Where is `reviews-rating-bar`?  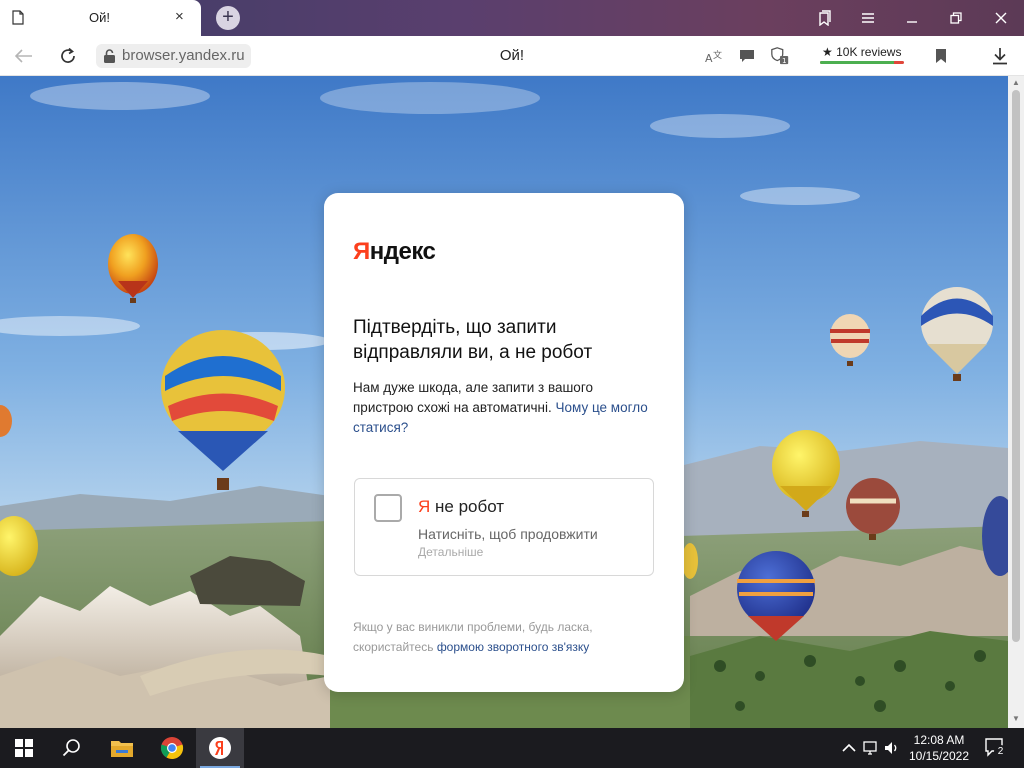
reviews-rating-bar is located at coordinates (862, 62).